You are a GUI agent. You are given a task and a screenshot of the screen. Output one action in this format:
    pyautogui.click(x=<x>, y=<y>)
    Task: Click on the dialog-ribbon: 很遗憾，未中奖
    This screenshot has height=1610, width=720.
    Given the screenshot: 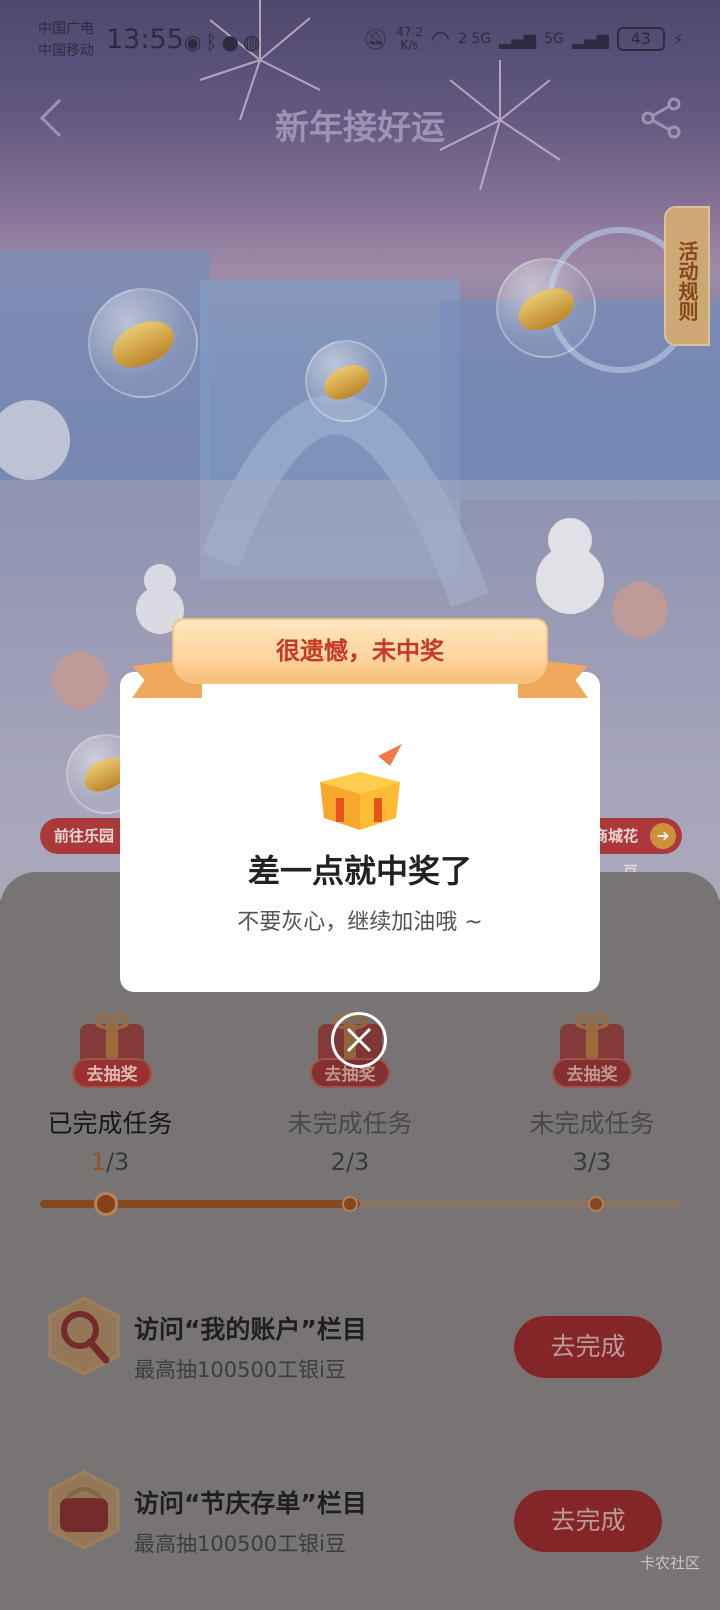 What is the action you would take?
    pyautogui.click(x=360, y=666)
    